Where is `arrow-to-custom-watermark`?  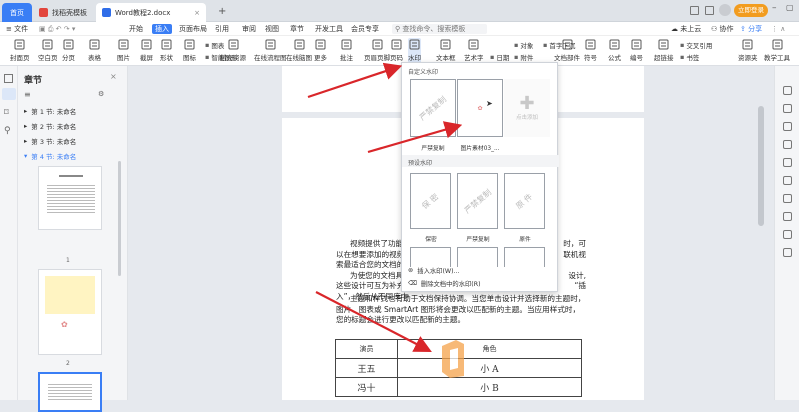
arrow-to-custom-watermark is located at coordinates (415, 137).